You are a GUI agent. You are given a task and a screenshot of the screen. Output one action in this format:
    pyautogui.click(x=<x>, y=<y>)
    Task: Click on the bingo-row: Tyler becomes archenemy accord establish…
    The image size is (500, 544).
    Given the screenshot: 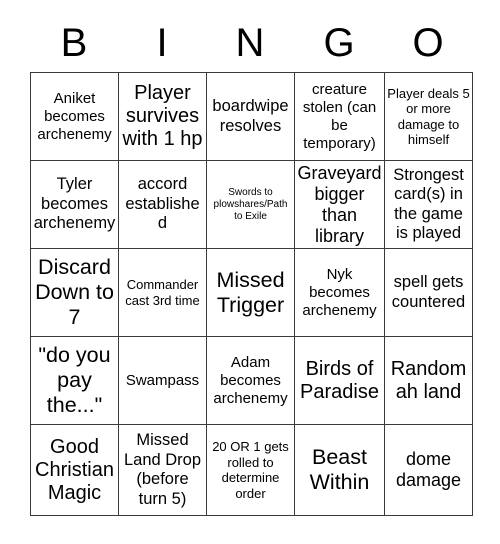 What is the action you would take?
    pyautogui.click(x=251, y=204)
    